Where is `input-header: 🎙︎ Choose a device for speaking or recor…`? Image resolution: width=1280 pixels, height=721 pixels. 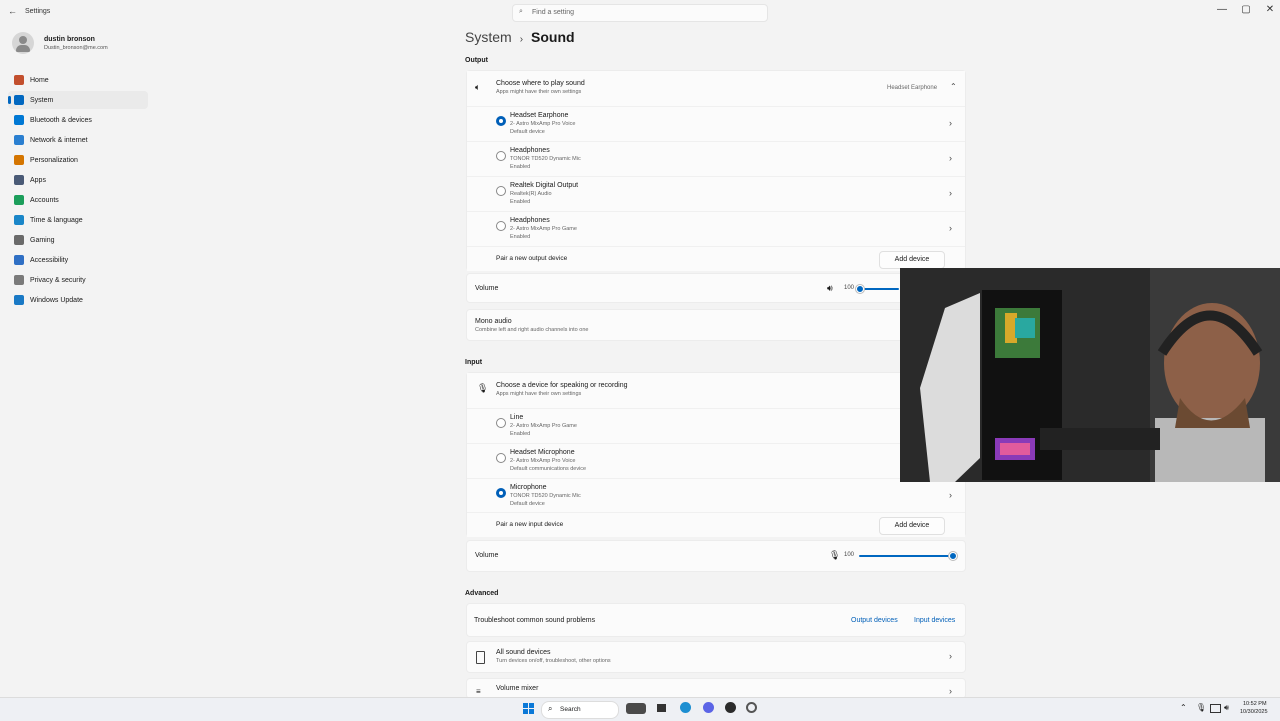
input-header: 🎙︎ Choose a device for speaking or recor… is located at coordinates (716, 390).